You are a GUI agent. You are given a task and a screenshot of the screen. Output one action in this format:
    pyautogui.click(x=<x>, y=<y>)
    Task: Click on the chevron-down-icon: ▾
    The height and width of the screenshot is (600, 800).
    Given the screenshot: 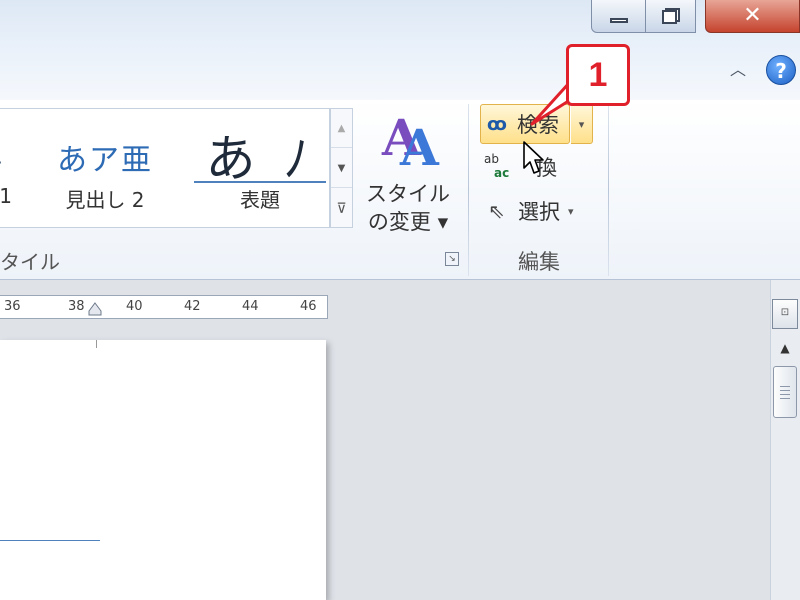 What is the action you would take?
    pyautogui.click(x=571, y=211)
    